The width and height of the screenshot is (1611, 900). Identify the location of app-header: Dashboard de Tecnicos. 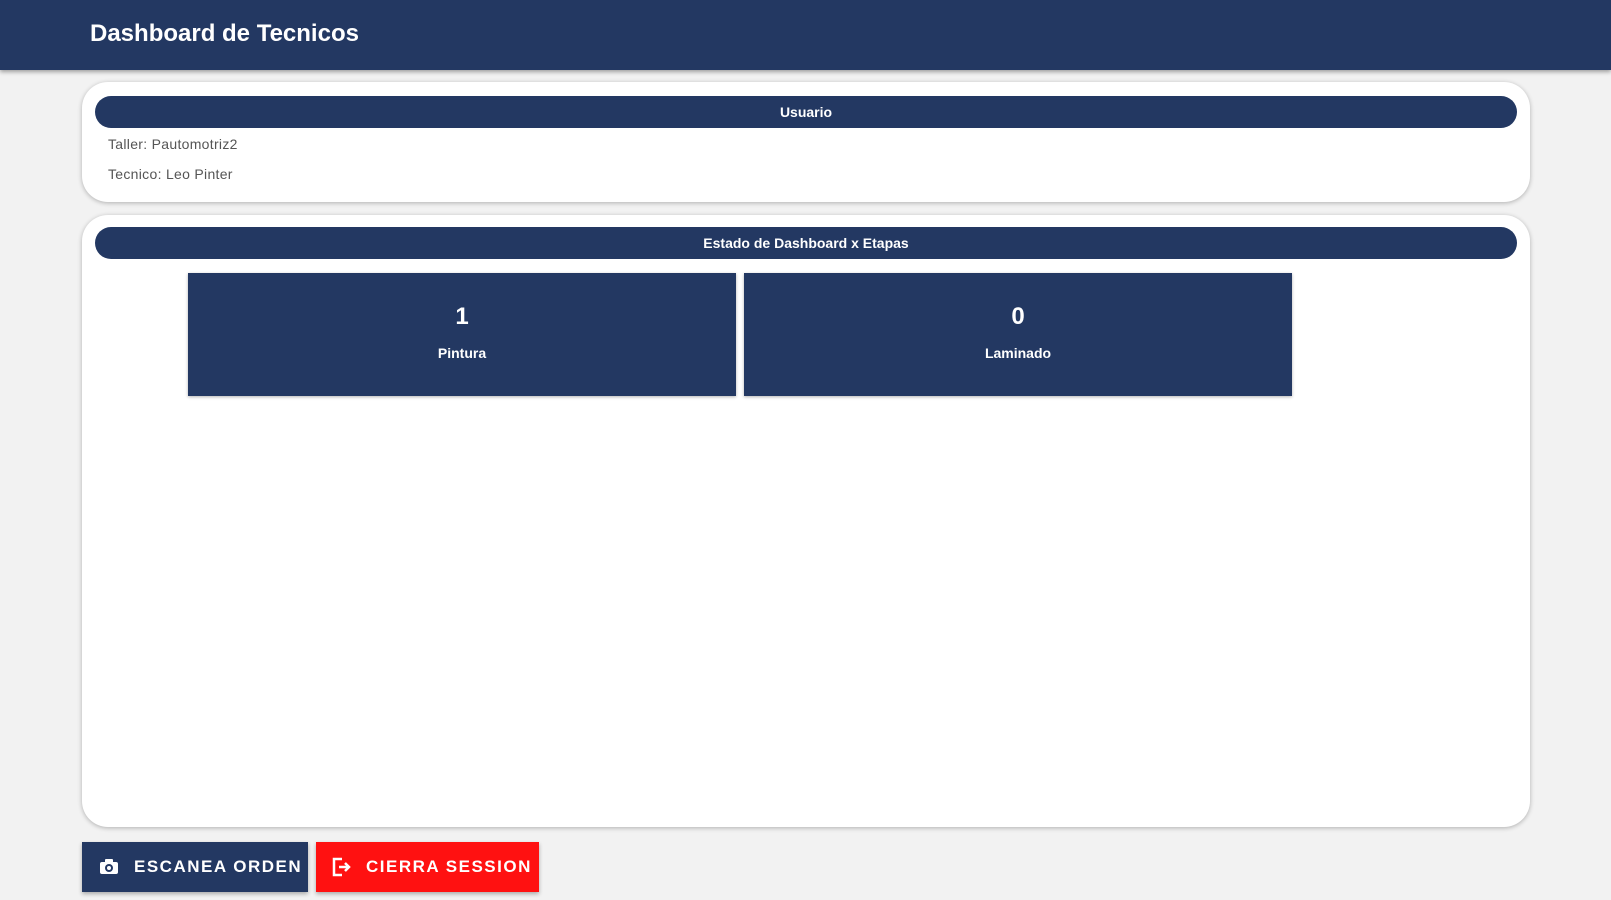
(805, 35).